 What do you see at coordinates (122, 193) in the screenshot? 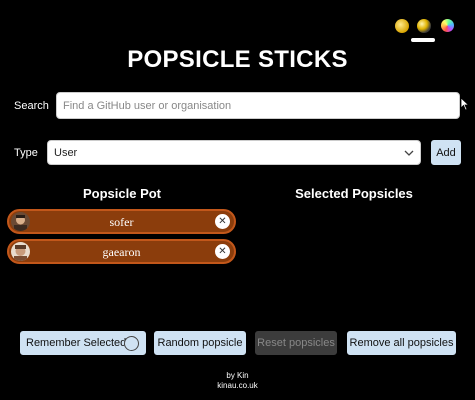
I see `popsicle-pot-heading: Popsicle Pot` at bounding box center [122, 193].